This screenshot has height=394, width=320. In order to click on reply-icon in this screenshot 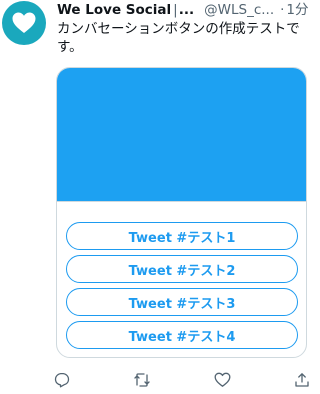, I will do `click(62, 380)`.